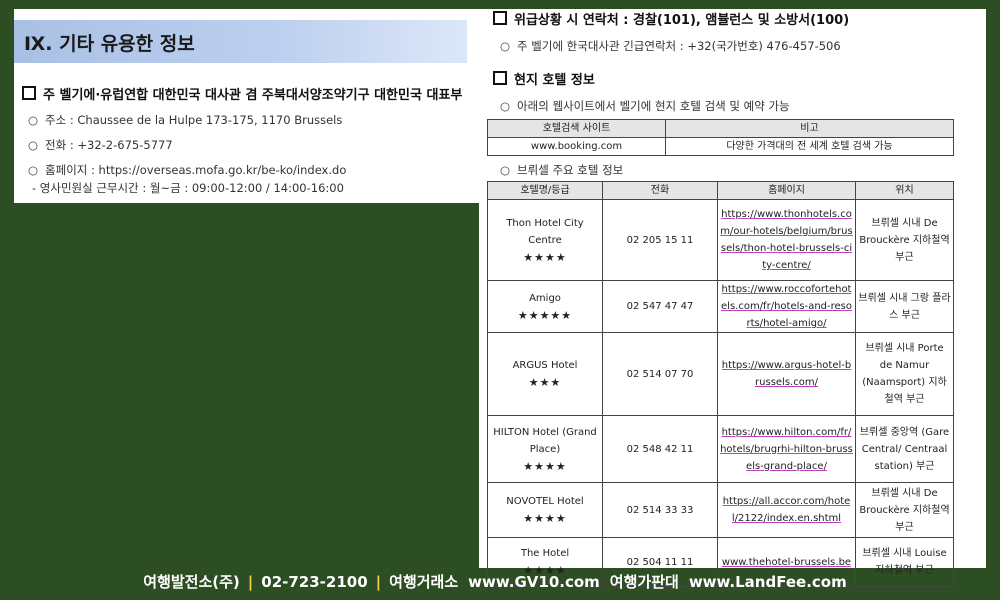 The height and width of the screenshot is (600, 1000). I want to click on hotel-phone: 02 547 47 47, so click(660, 306).